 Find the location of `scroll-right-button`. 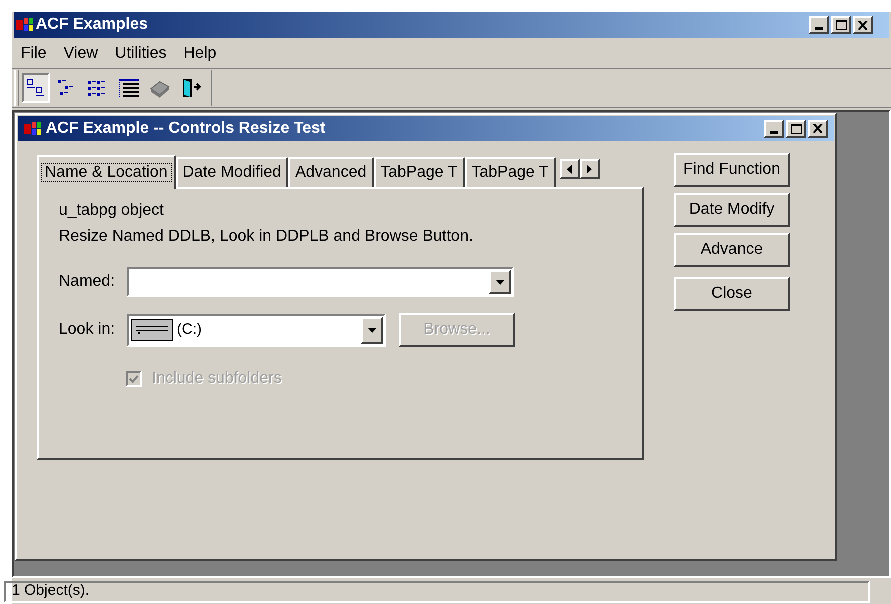

scroll-right-button is located at coordinates (590, 169).